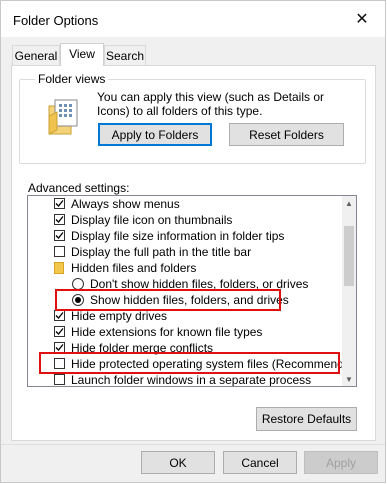 This screenshot has height=484, width=387. Describe the element at coordinates (349, 291) in the screenshot. I see `vertical-scrollbar: ▲ ▼` at that location.